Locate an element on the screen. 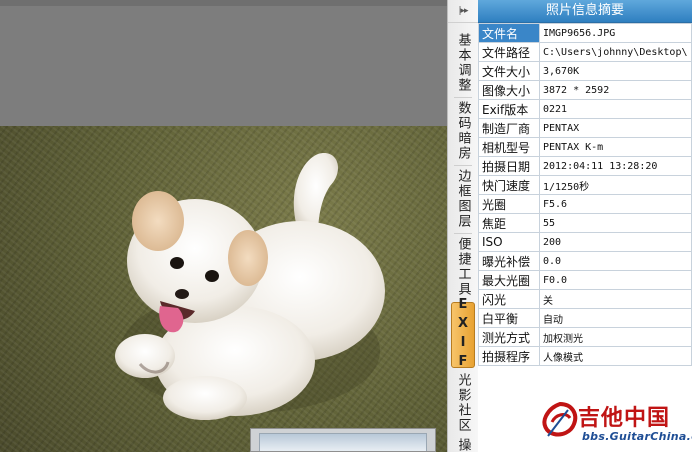 This screenshot has height=452, width=692. watermark-chinese-text: 吉他中国 is located at coordinates (624, 418).